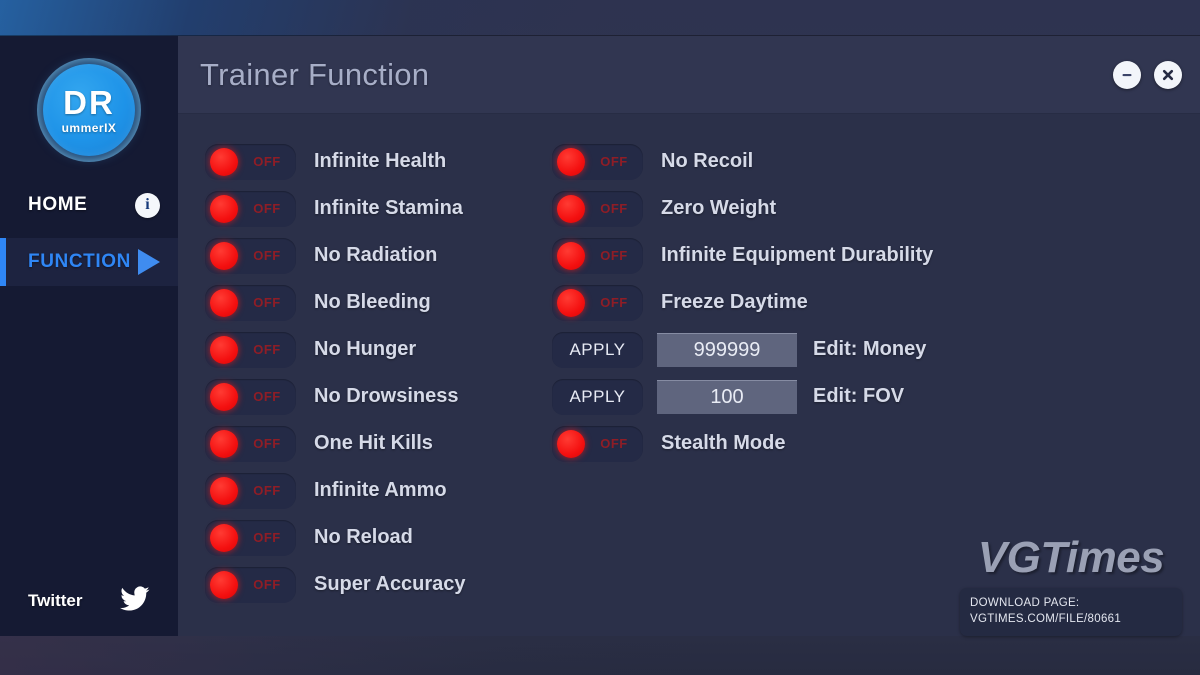 The width and height of the screenshot is (1200, 675). Describe the element at coordinates (1046, 619) in the screenshot. I see `watermark-line-2: VGTIMES.COM/FILE/80661` at that location.